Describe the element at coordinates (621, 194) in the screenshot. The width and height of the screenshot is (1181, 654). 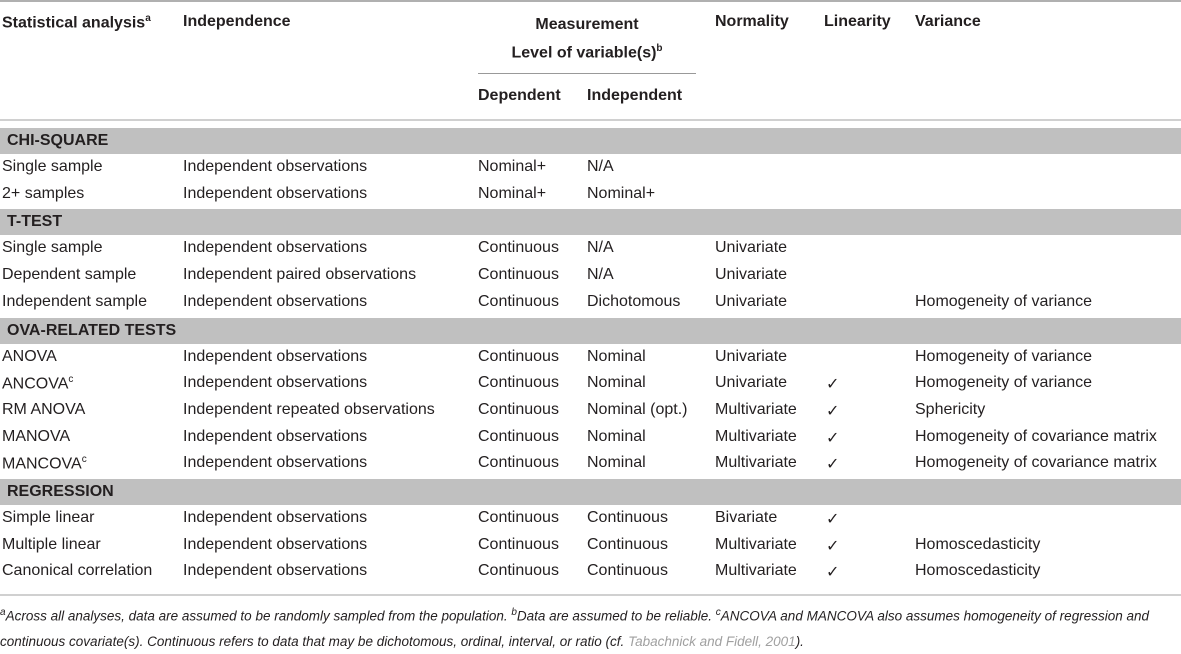
I see `cell-independent: Nominal+` at that location.